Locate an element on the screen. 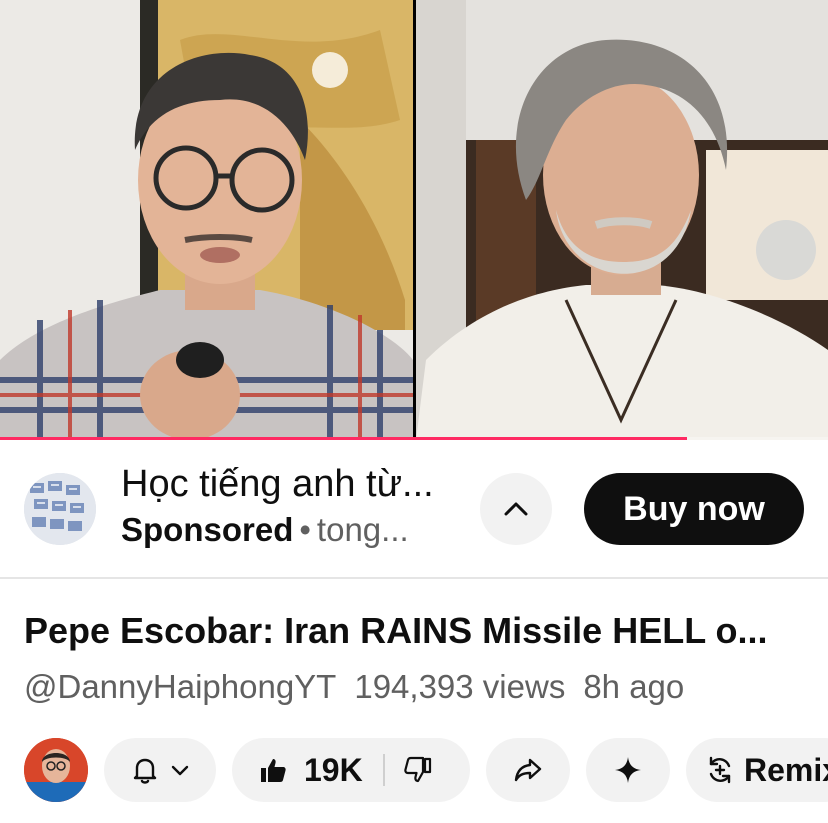  share-button is located at coordinates (528, 770).